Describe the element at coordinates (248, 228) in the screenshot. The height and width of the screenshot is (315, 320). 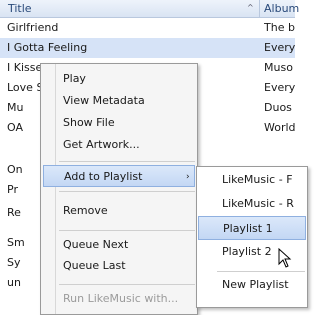
I see `submenu-item-label: Playlist 1` at that location.